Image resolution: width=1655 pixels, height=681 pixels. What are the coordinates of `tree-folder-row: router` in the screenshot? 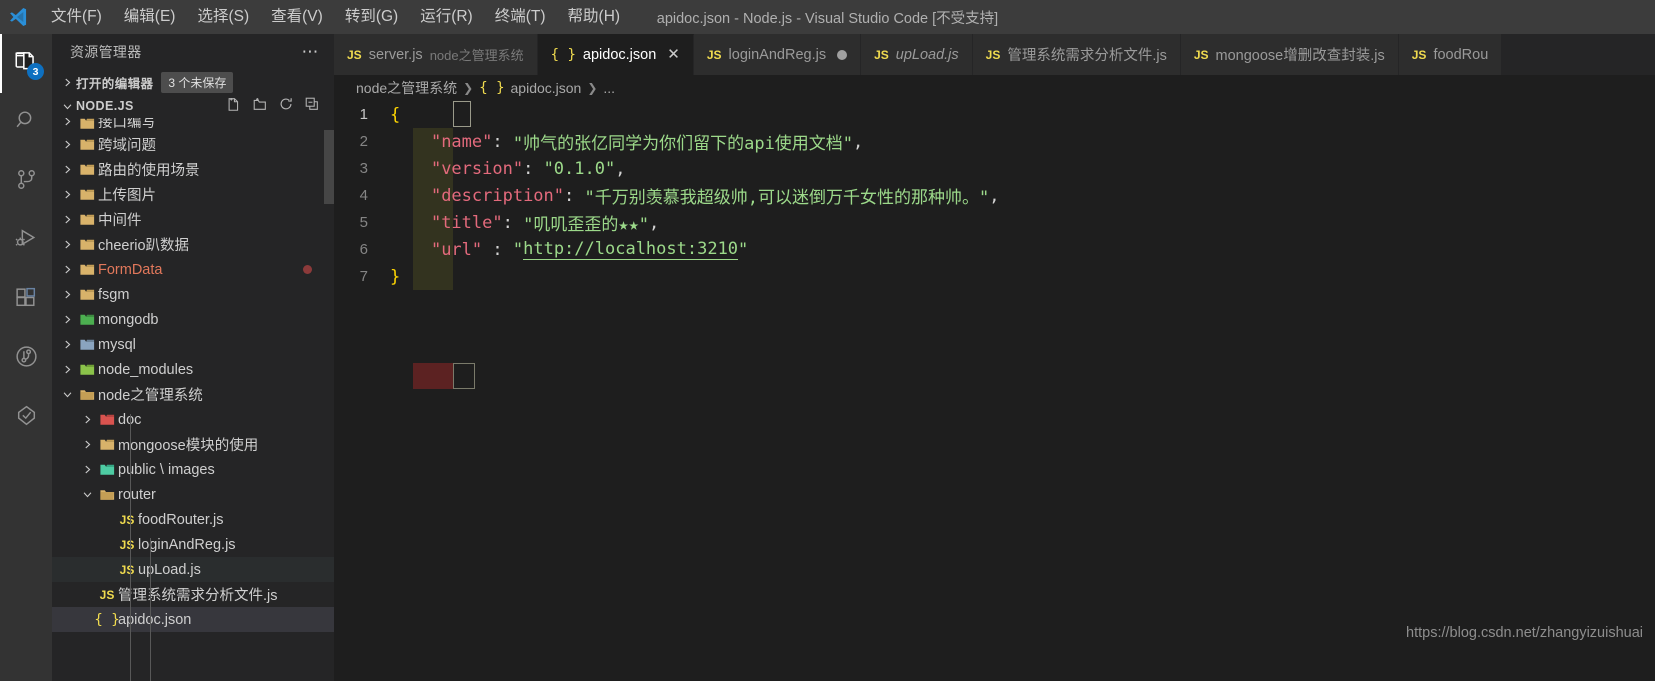 It's located at (193, 494).